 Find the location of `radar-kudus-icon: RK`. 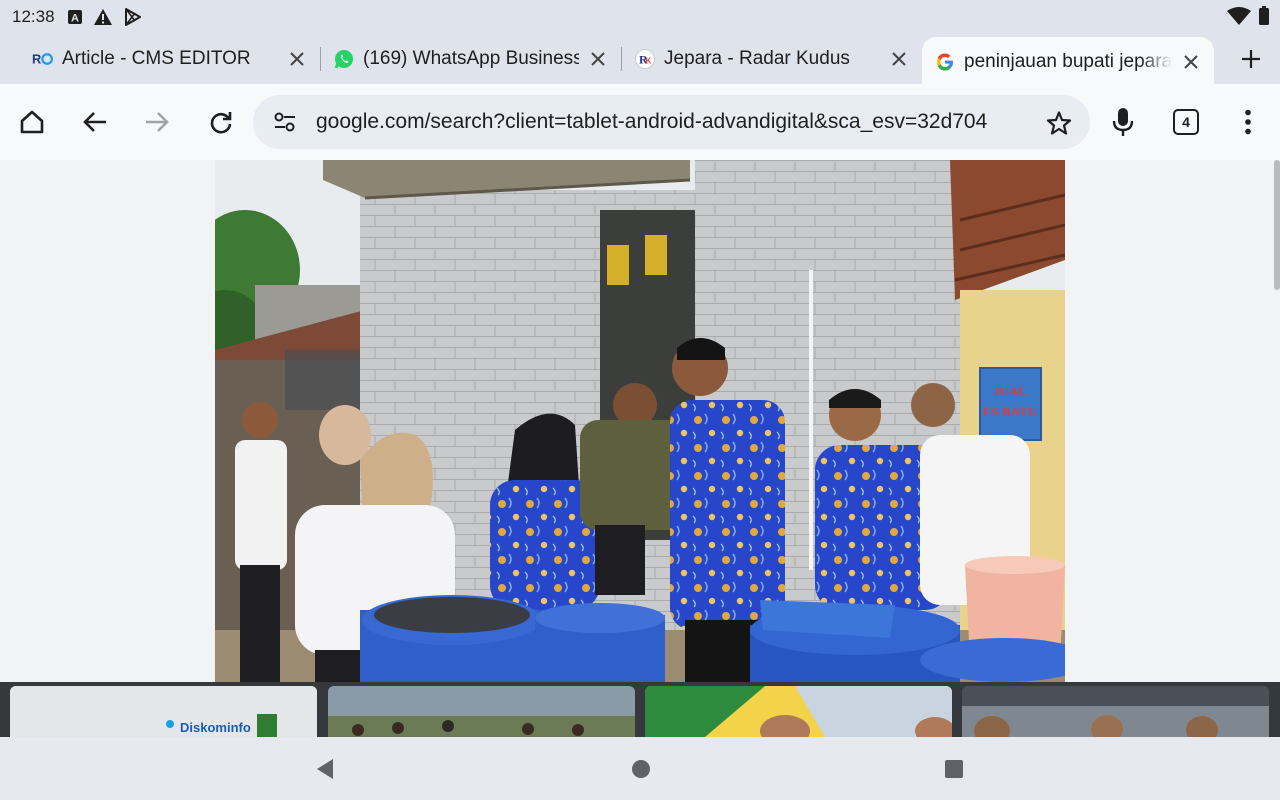

radar-kudus-icon: RK is located at coordinates (645, 59).